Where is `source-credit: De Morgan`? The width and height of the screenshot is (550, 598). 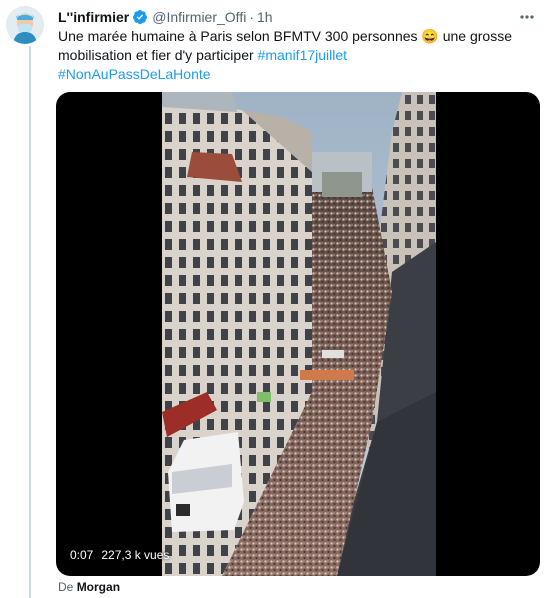 source-credit: De Morgan is located at coordinates (89, 587).